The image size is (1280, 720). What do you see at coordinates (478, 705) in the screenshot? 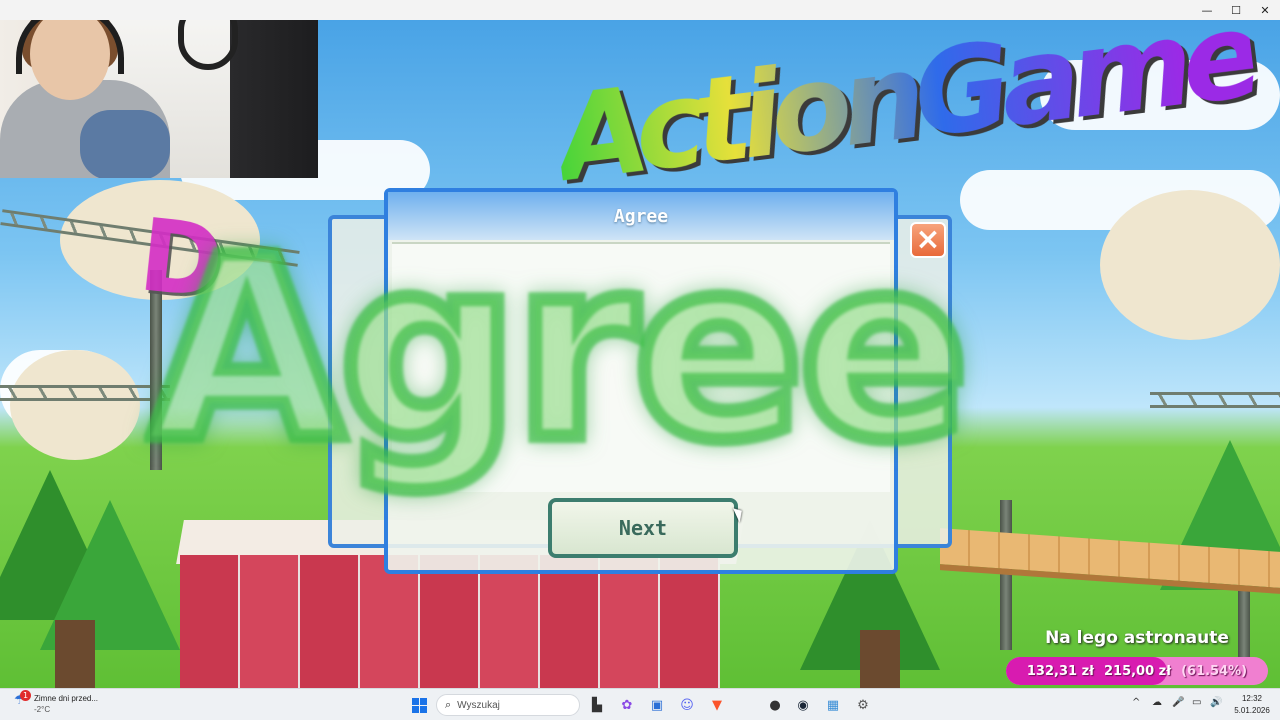
I see `search-placeholder: Wyszukaj` at bounding box center [478, 705].